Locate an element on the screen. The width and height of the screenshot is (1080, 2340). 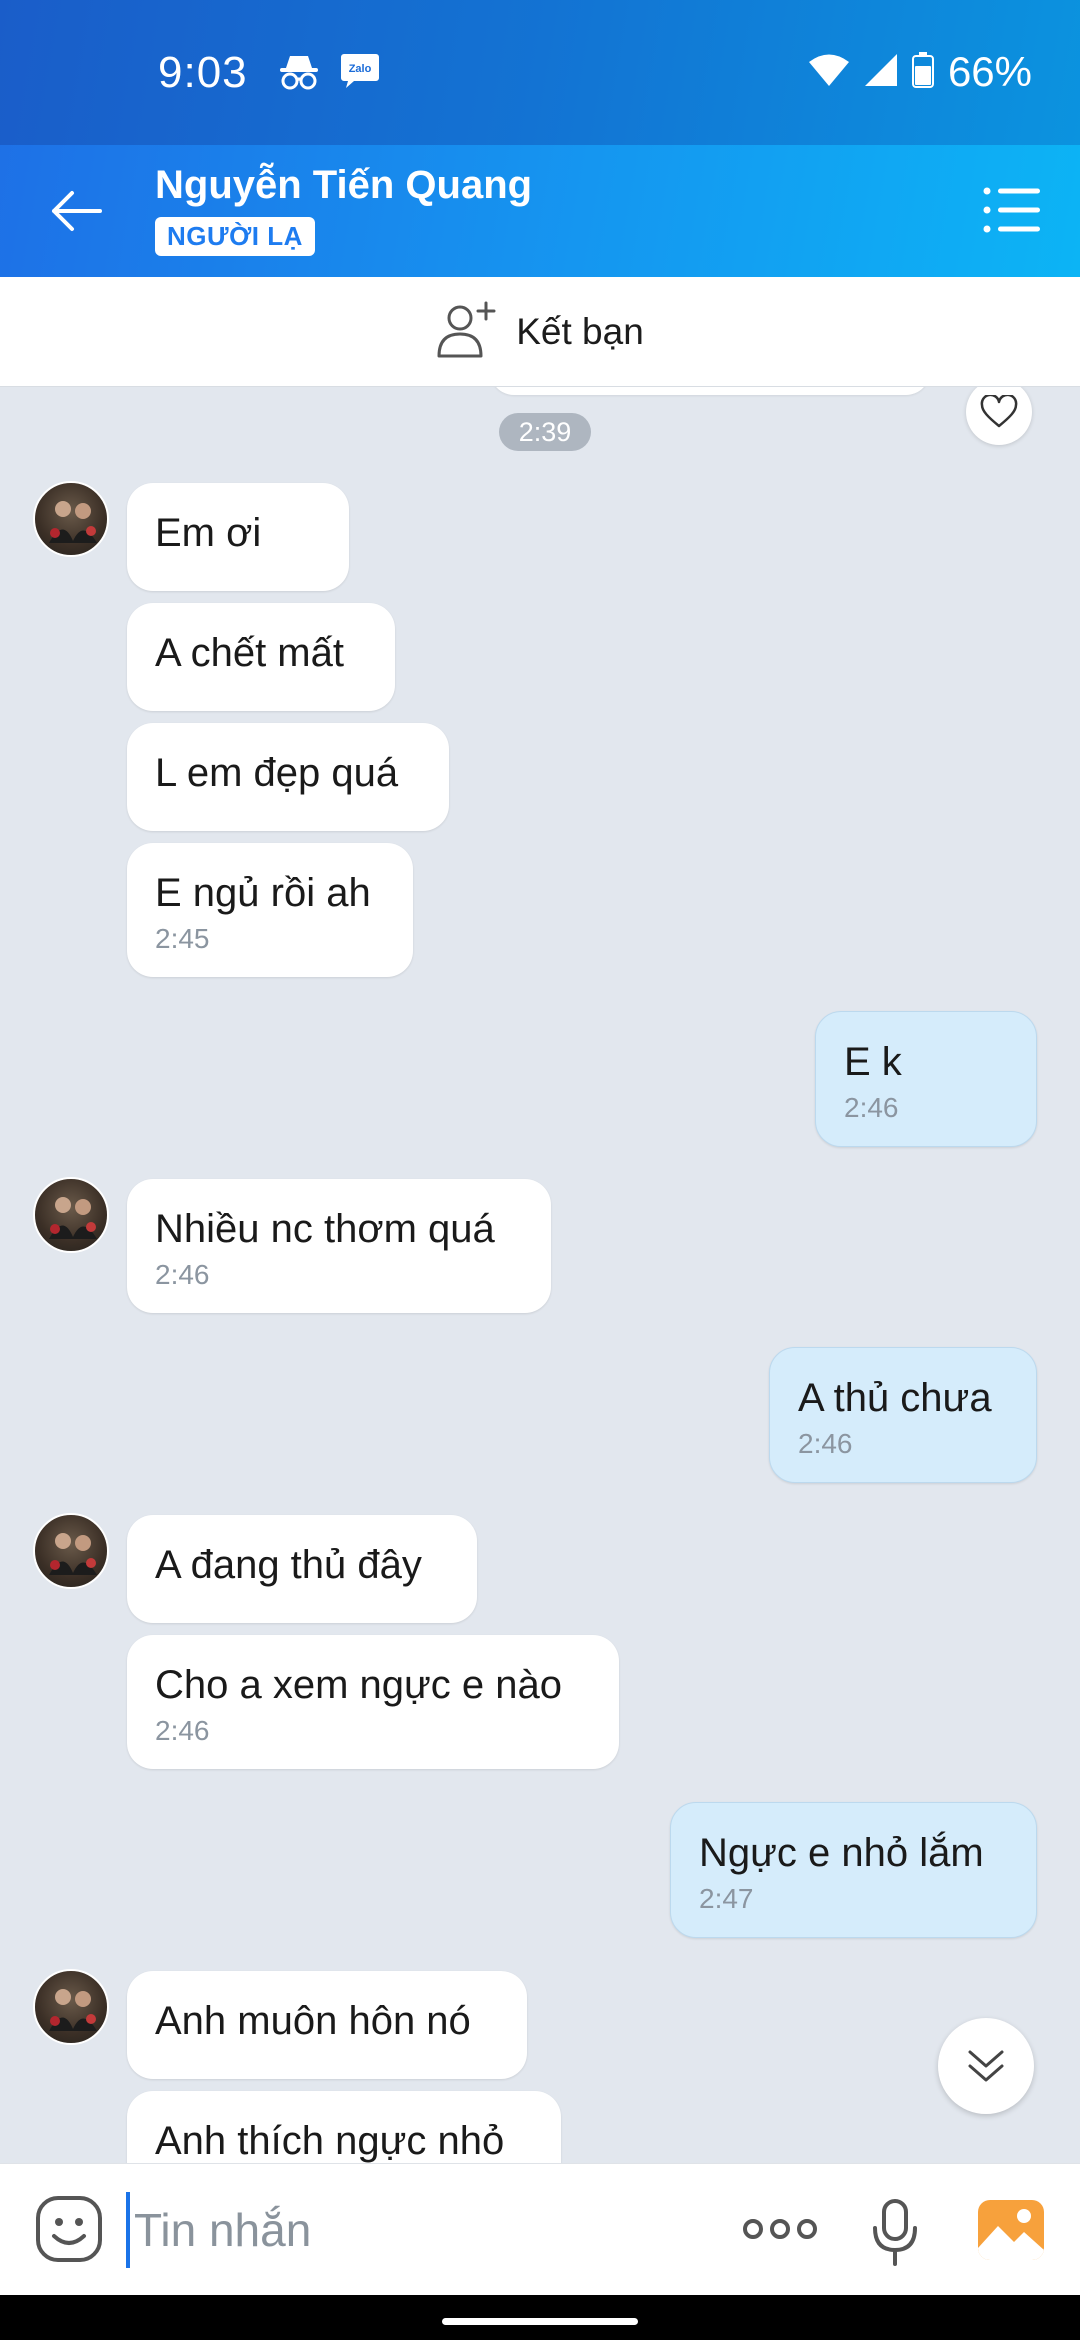
chat-header: 9:03 Zalo 66% Nguyễn Tiến Quang NGƯỜI LẠ is located at coordinates (540, 138).